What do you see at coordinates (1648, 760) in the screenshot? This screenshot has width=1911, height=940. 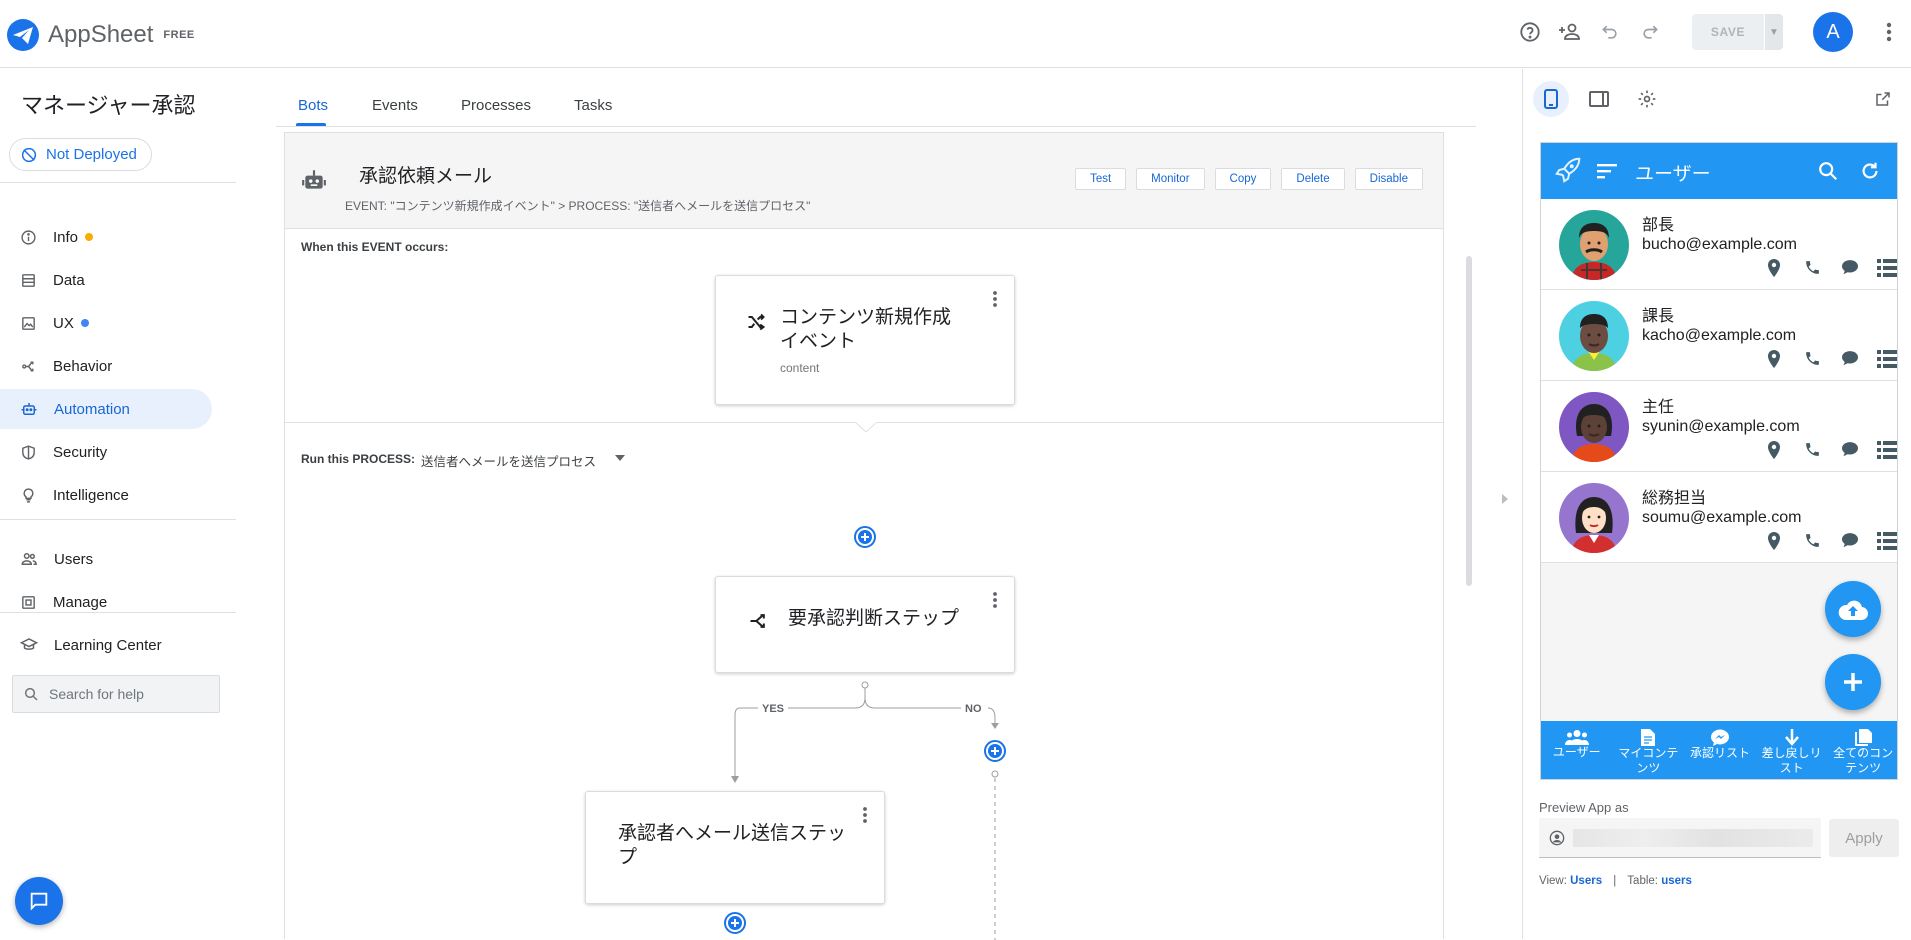 I see `nav-label: マイコンテンツ` at bounding box center [1648, 760].